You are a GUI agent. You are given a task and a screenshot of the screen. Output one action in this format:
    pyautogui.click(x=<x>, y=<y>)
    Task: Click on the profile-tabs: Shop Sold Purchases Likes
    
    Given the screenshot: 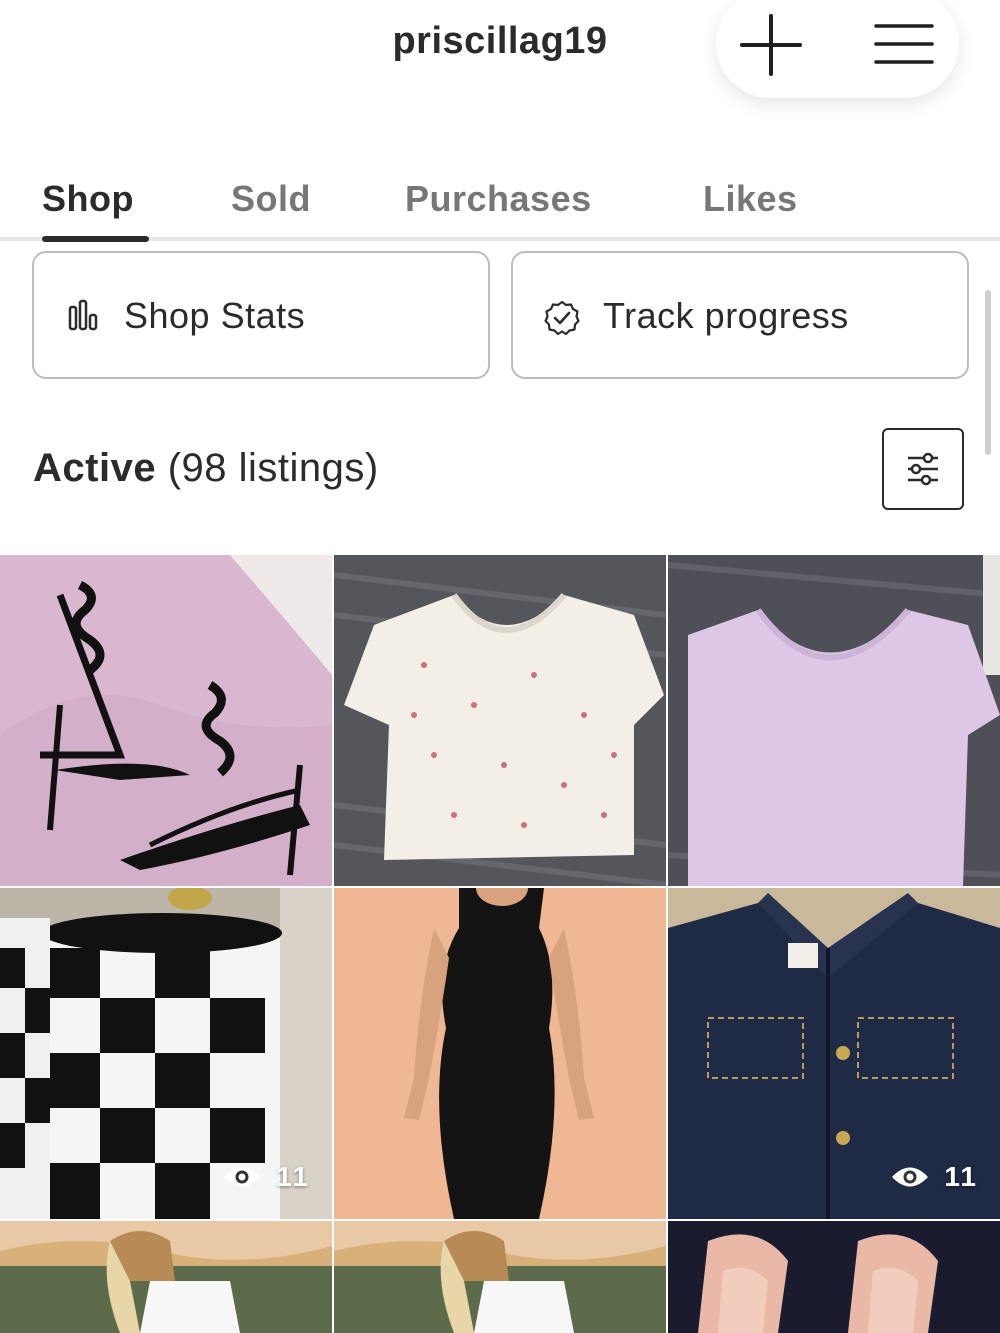 What is the action you would take?
    pyautogui.click(x=500, y=200)
    